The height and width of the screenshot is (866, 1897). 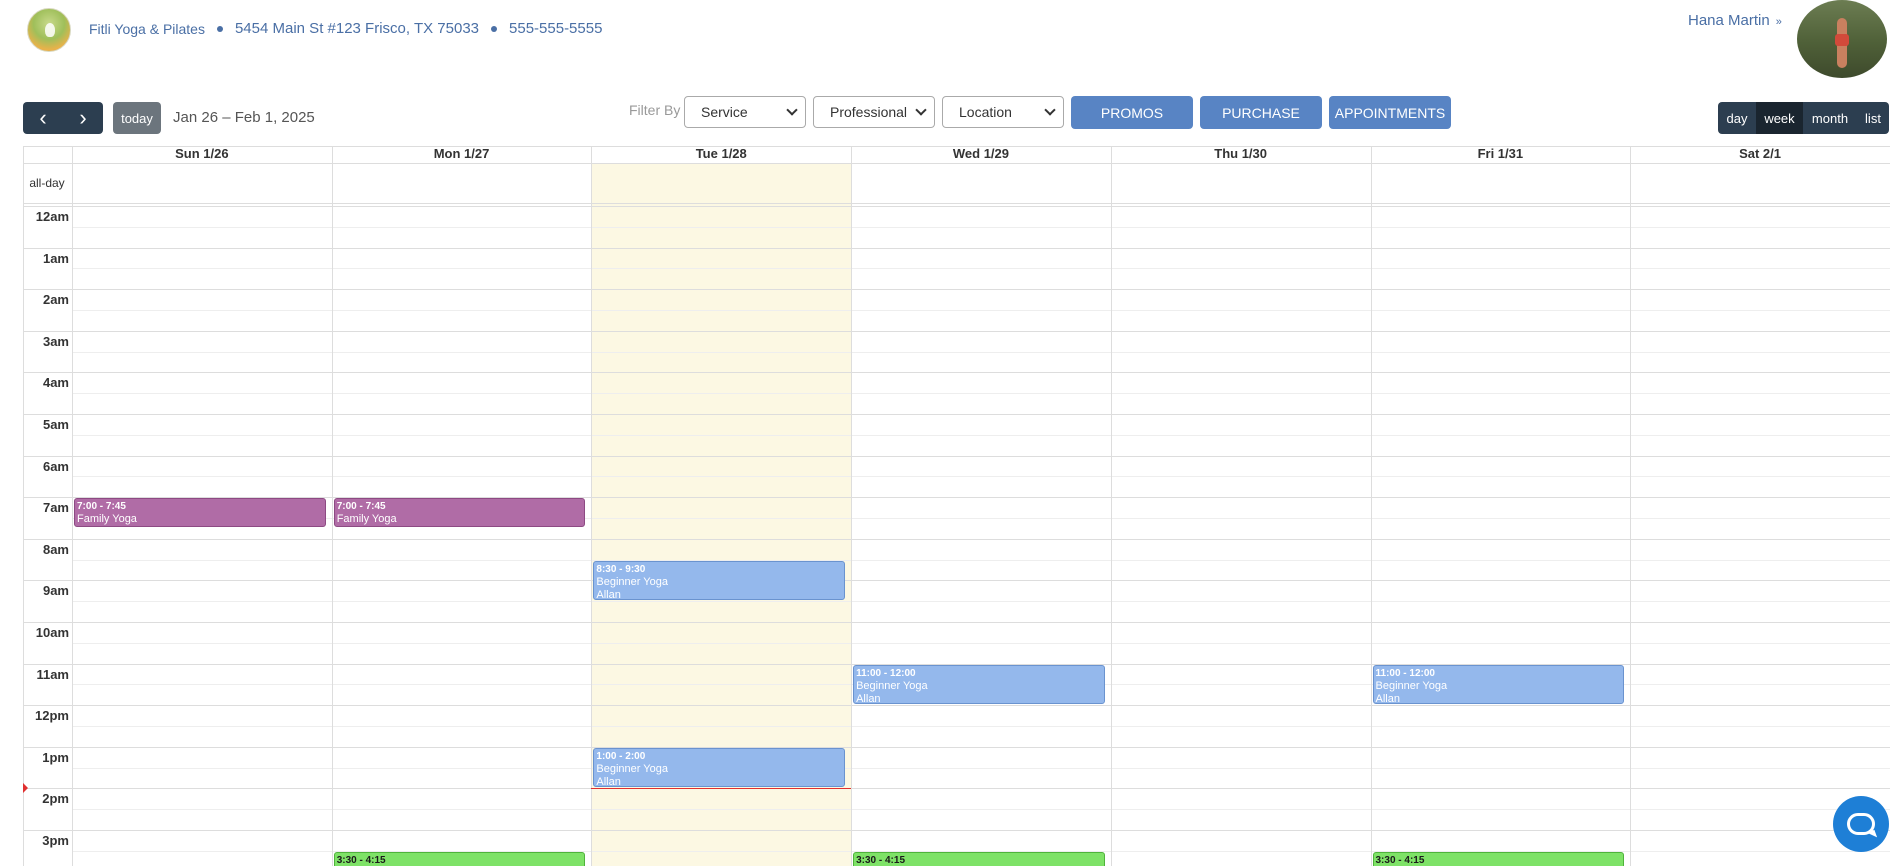 I want to click on chat-launcher-button, so click(x=1861, y=824).